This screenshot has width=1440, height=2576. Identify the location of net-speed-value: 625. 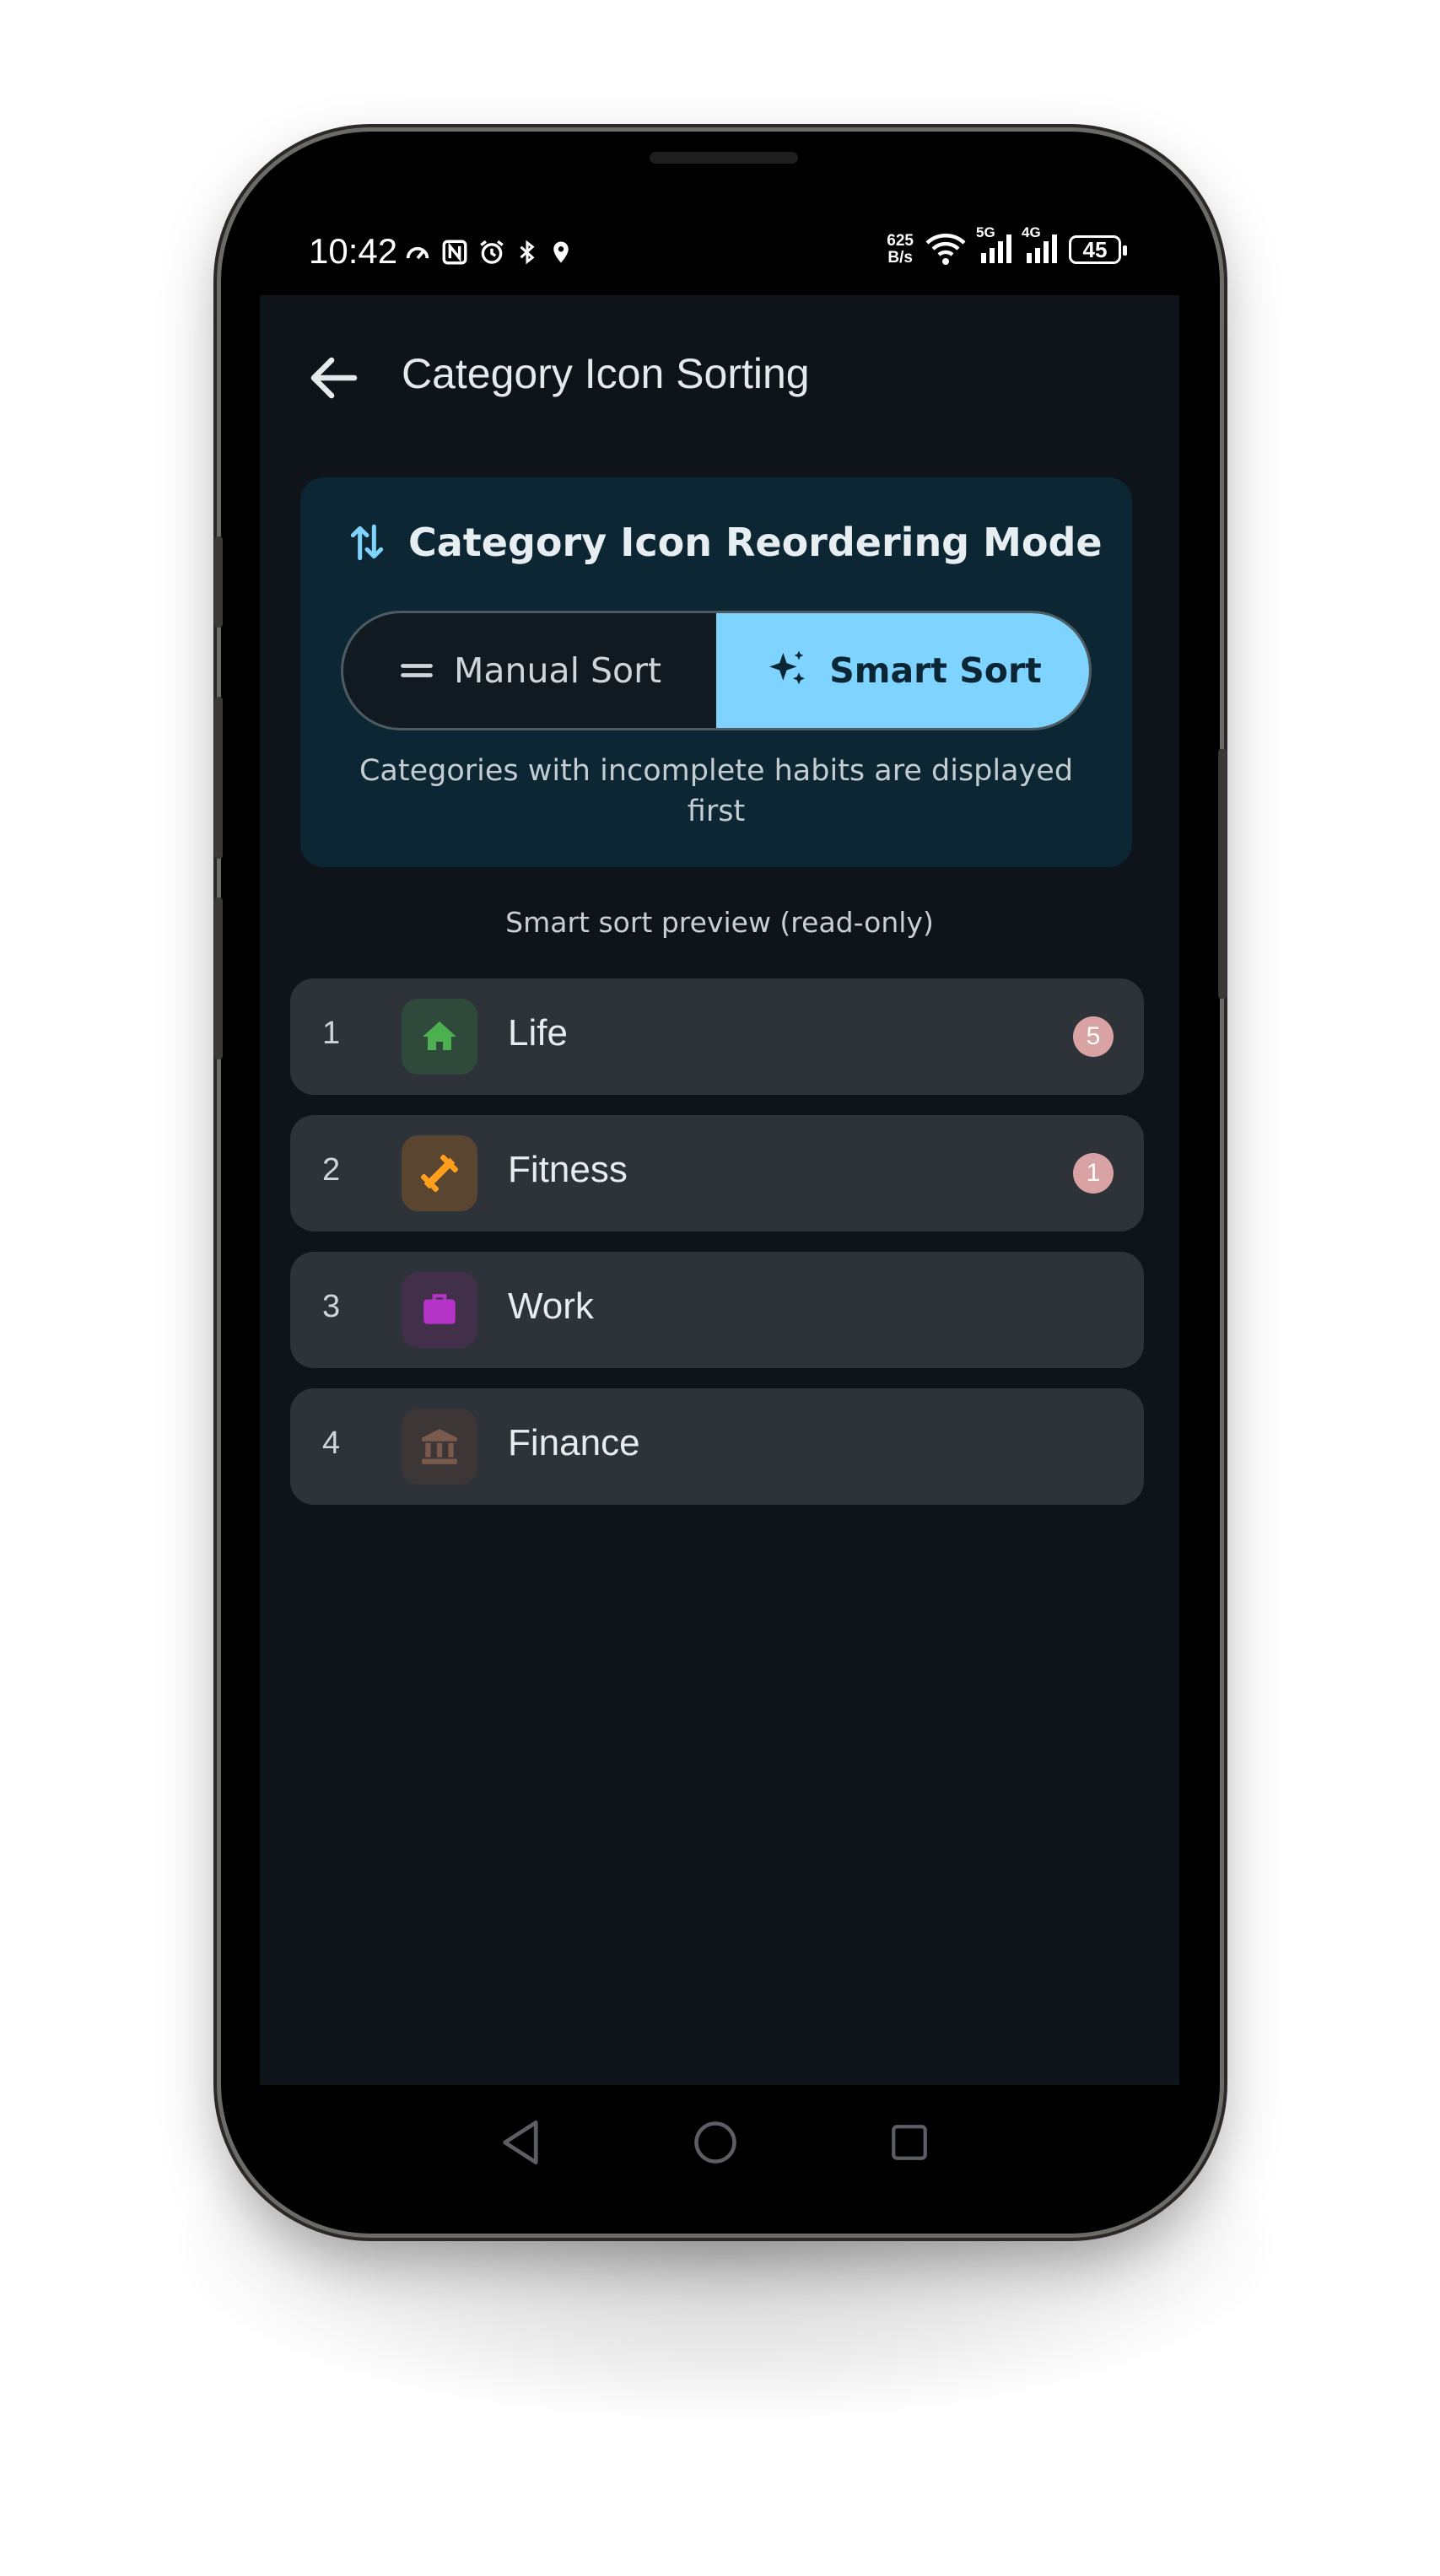
(900, 241).